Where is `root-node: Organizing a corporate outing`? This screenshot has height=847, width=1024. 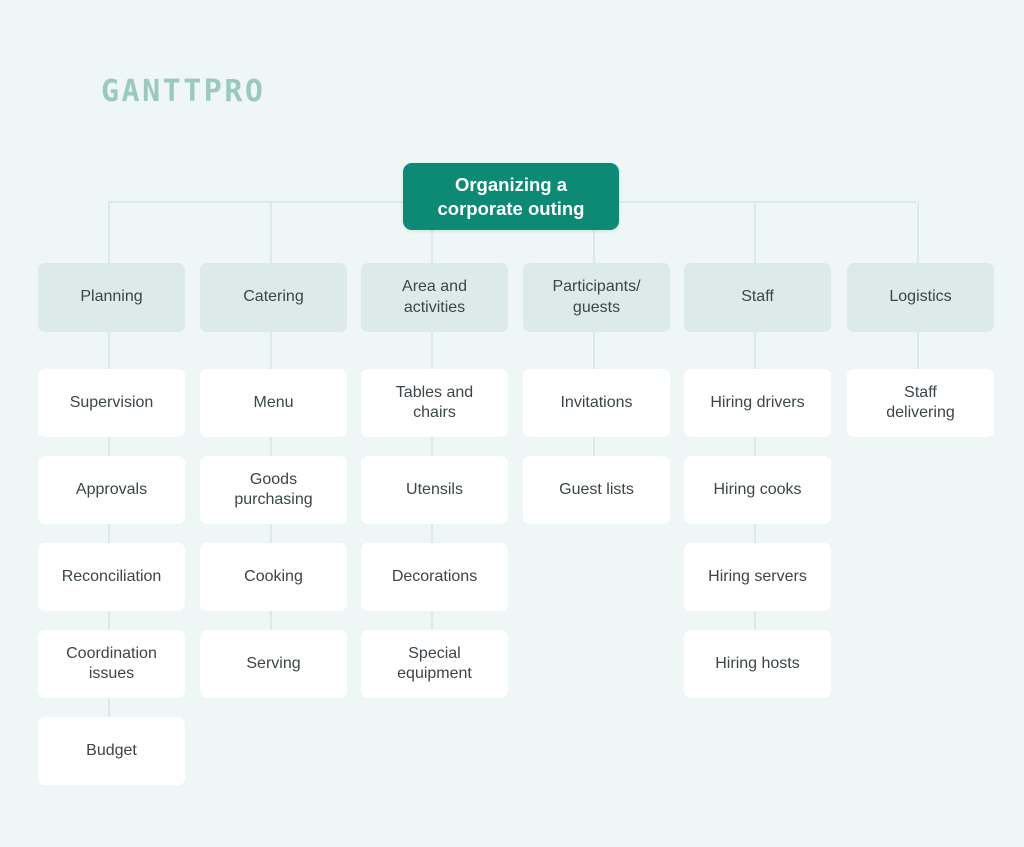 root-node: Organizing a corporate outing is located at coordinates (511, 196).